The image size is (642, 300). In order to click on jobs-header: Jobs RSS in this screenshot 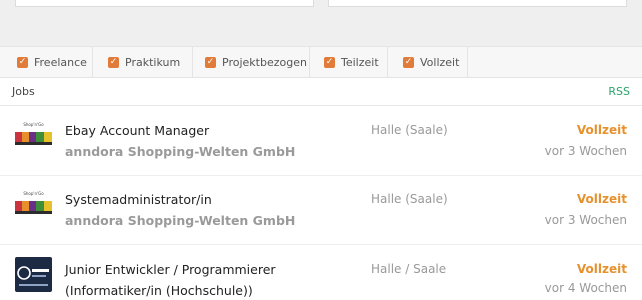, I will do `click(321, 92)`.